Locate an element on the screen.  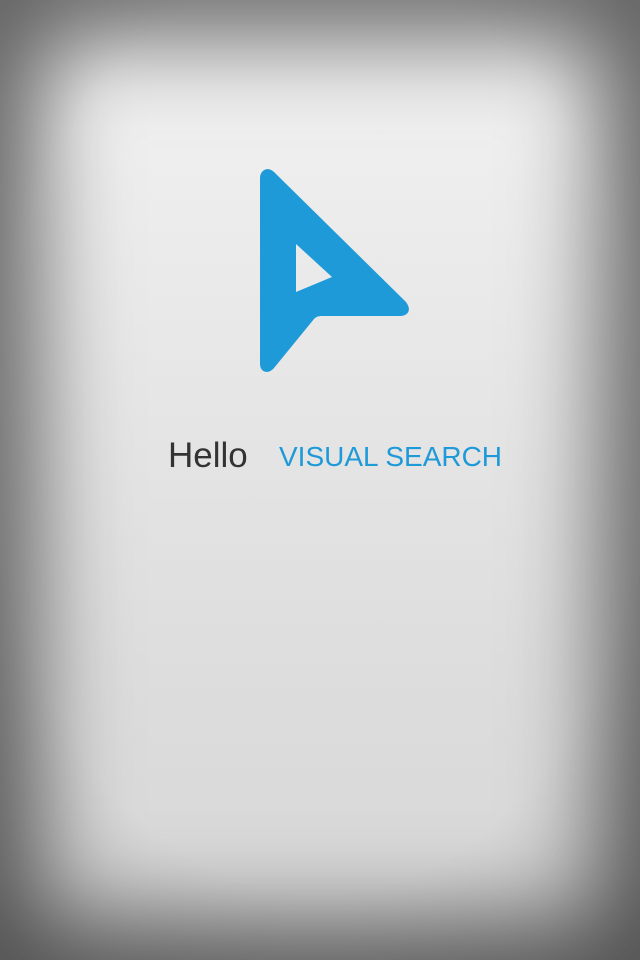
greeting-text: Hello is located at coordinates (208, 455).